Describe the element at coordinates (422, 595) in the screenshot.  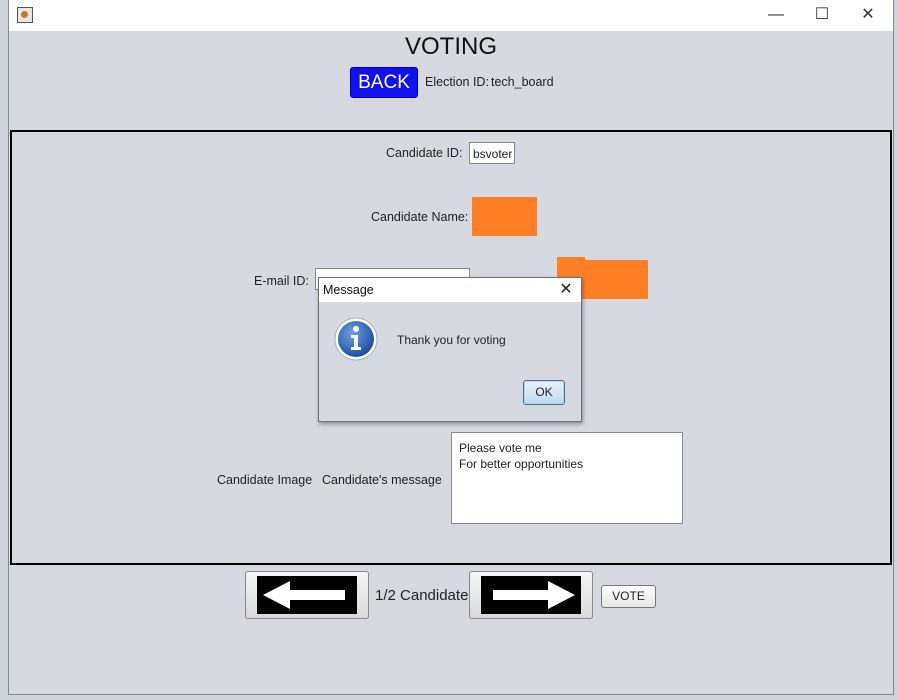
I see `page-indicator: 1/2 Candidate` at that location.